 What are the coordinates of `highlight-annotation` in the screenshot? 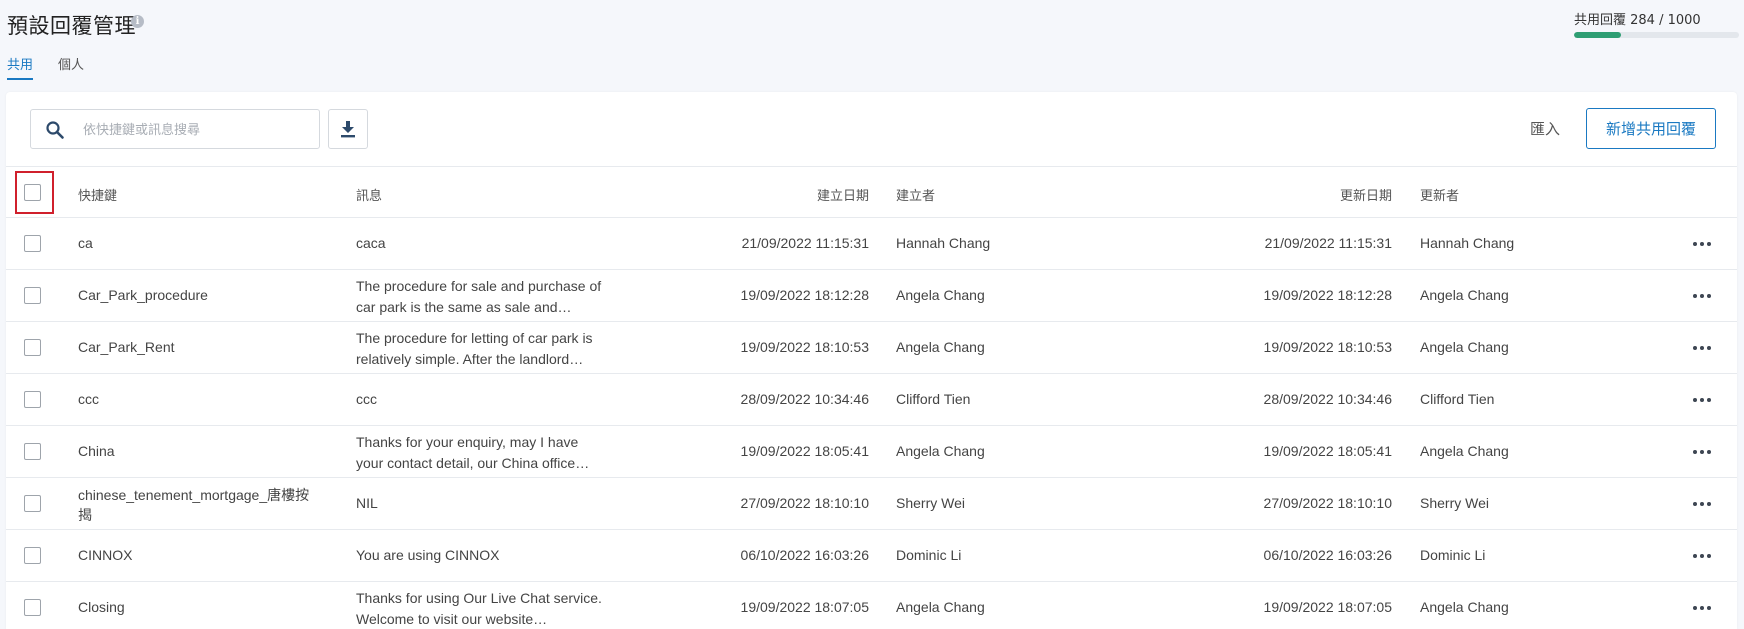 It's located at (34, 192).